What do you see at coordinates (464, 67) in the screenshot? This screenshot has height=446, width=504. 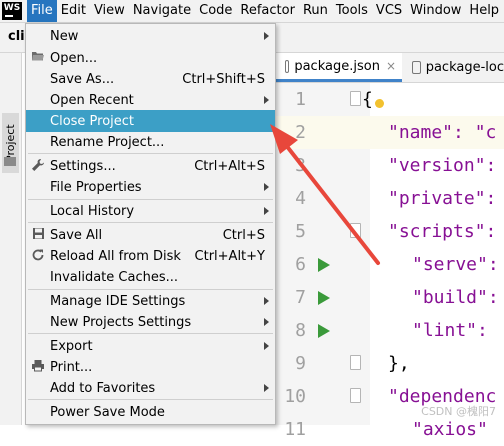 I see `tab-label: package-loc` at bounding box center [464, 67].